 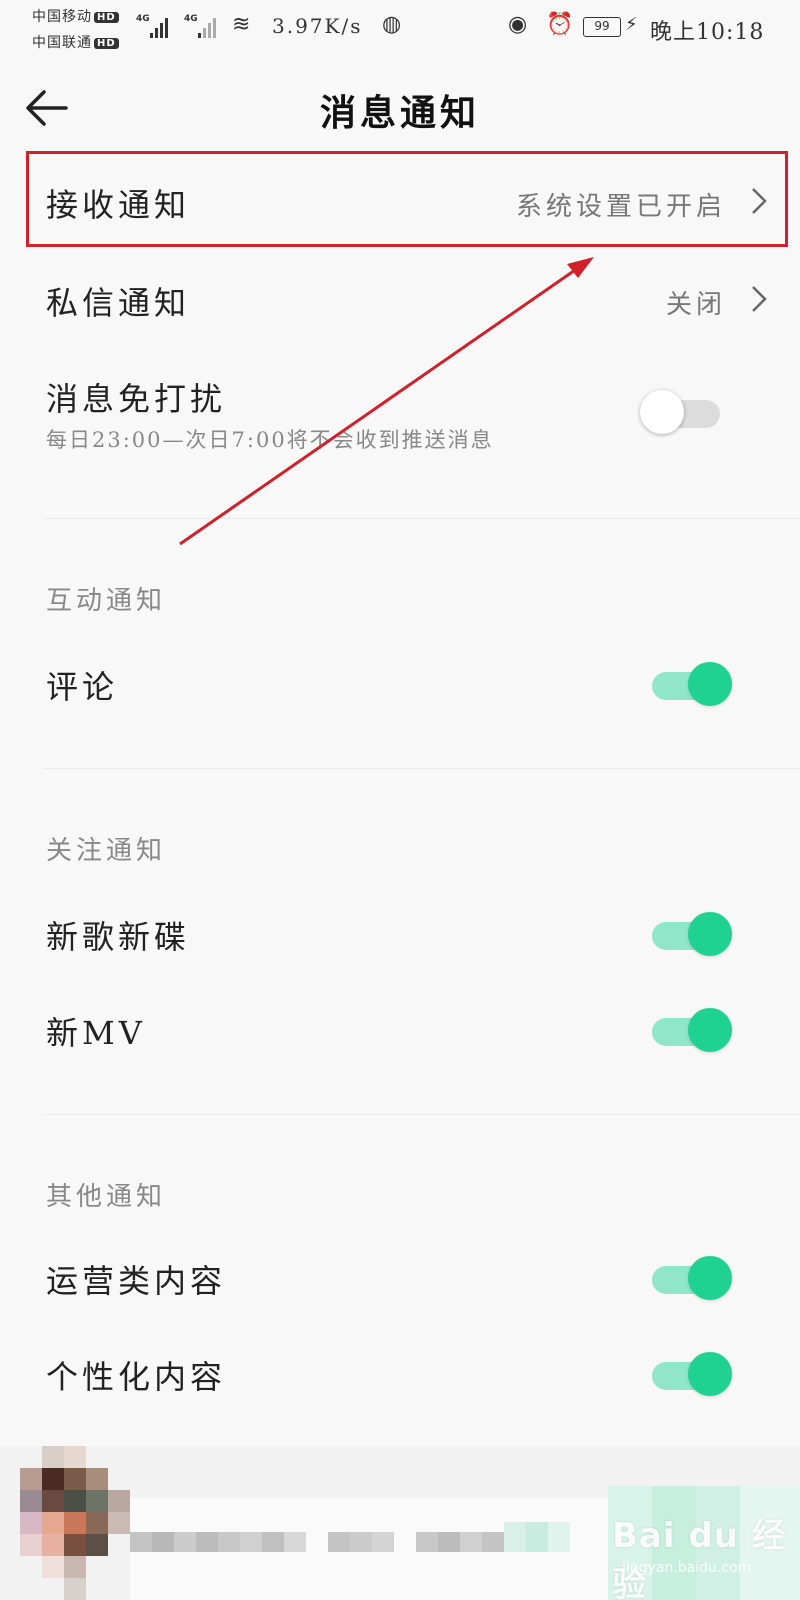 I want to click on personalized-content-label: 个性化内容, so click(x=136, y=1377).